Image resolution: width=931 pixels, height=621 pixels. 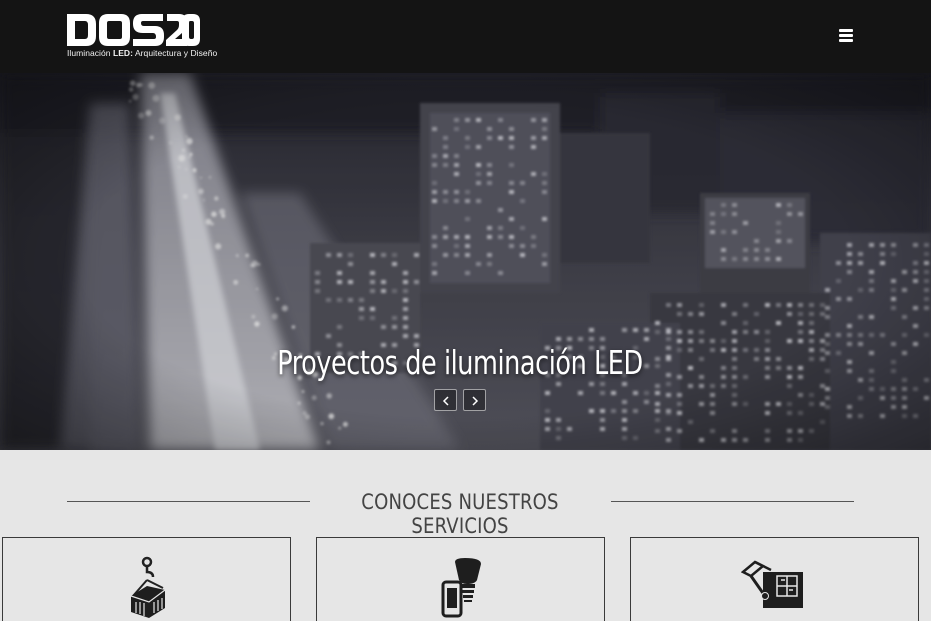 What do you see at coordinates (732, 501) in the screenshot?
I see `heading-rule-right` at bounding box center [732, 501].